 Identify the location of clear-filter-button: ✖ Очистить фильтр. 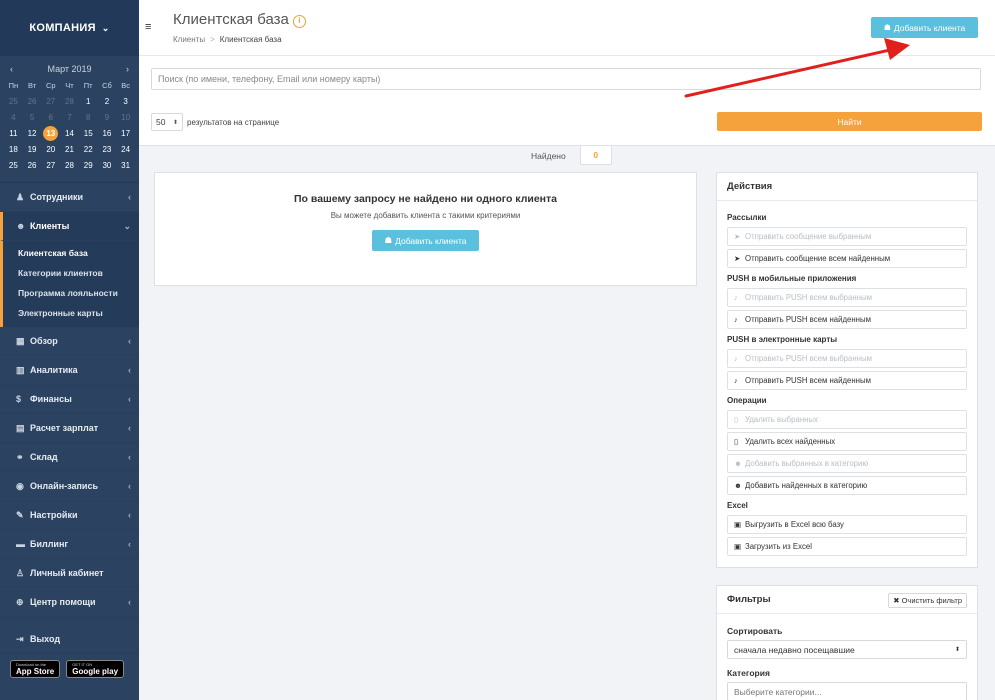
(927, 600).